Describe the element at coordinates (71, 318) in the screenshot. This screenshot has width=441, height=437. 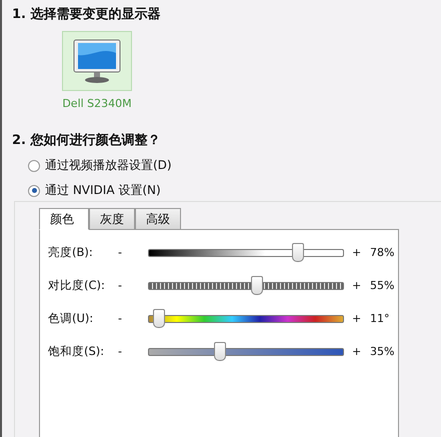
I see `slider-label: 色调(U):` at that location.